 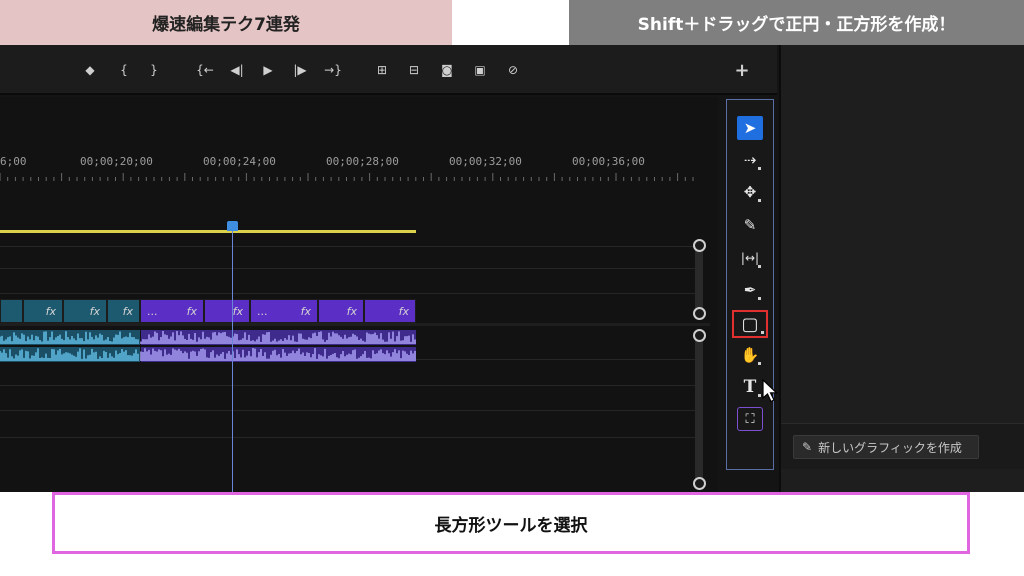 What do you see at coordinates (205, 70) in the screenshot?
I see `go-to-in-icon: {←` at bounding box center [205, 70].